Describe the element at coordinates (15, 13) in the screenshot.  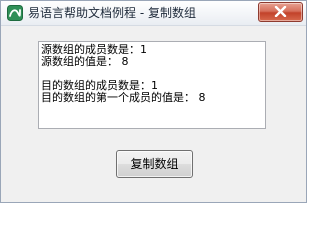
I see `app-icon` at that location.